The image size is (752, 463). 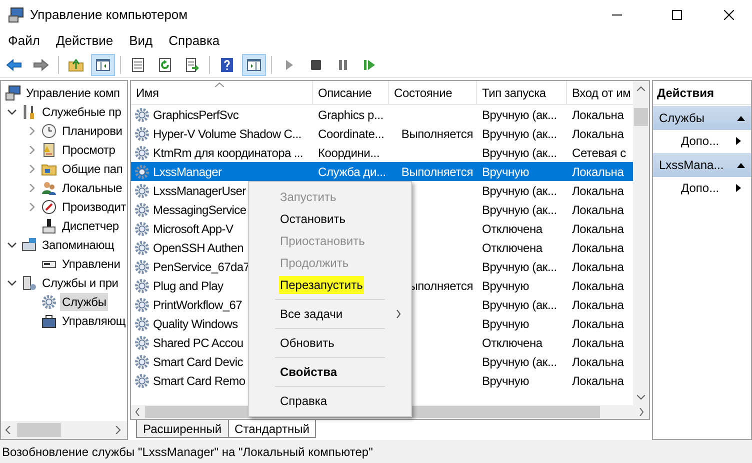 What do you see at coordinates (702, 93) in the screenshot?
I see `pane-title: Действия` at bounding box center [702, 93].